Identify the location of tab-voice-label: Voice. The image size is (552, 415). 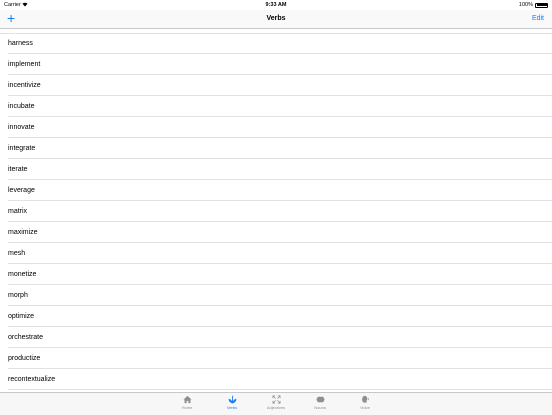
(365, 407).